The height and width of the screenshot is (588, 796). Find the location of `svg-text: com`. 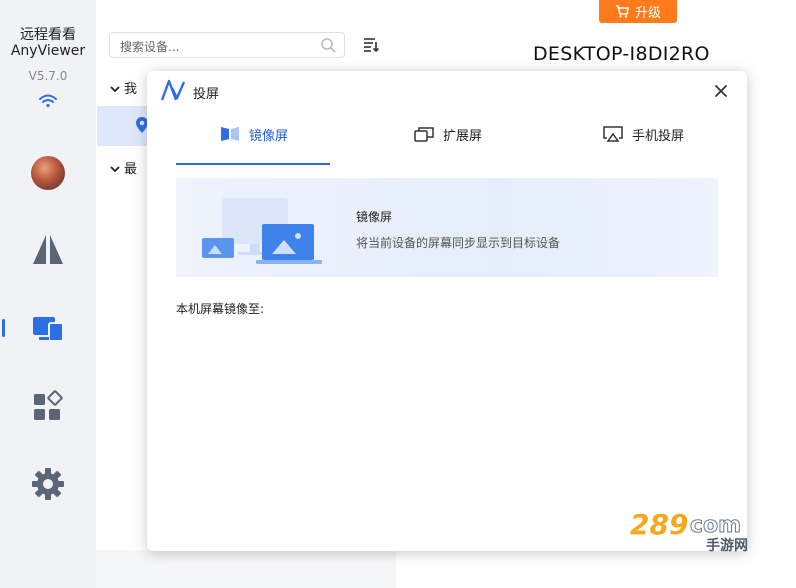

svg-text: com is located at coordinates (715, 525).